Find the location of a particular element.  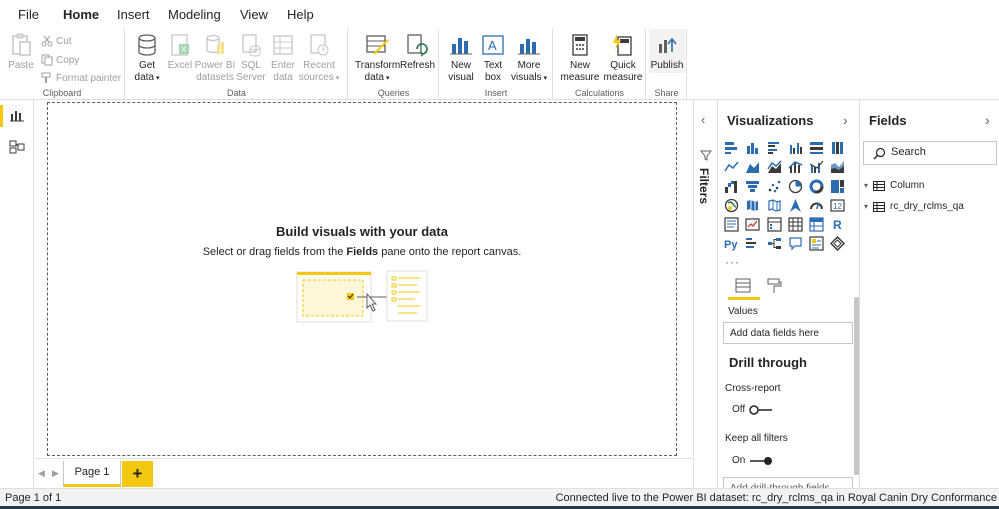

next-page-icon: ▶ is located at coordinates (55, 473).